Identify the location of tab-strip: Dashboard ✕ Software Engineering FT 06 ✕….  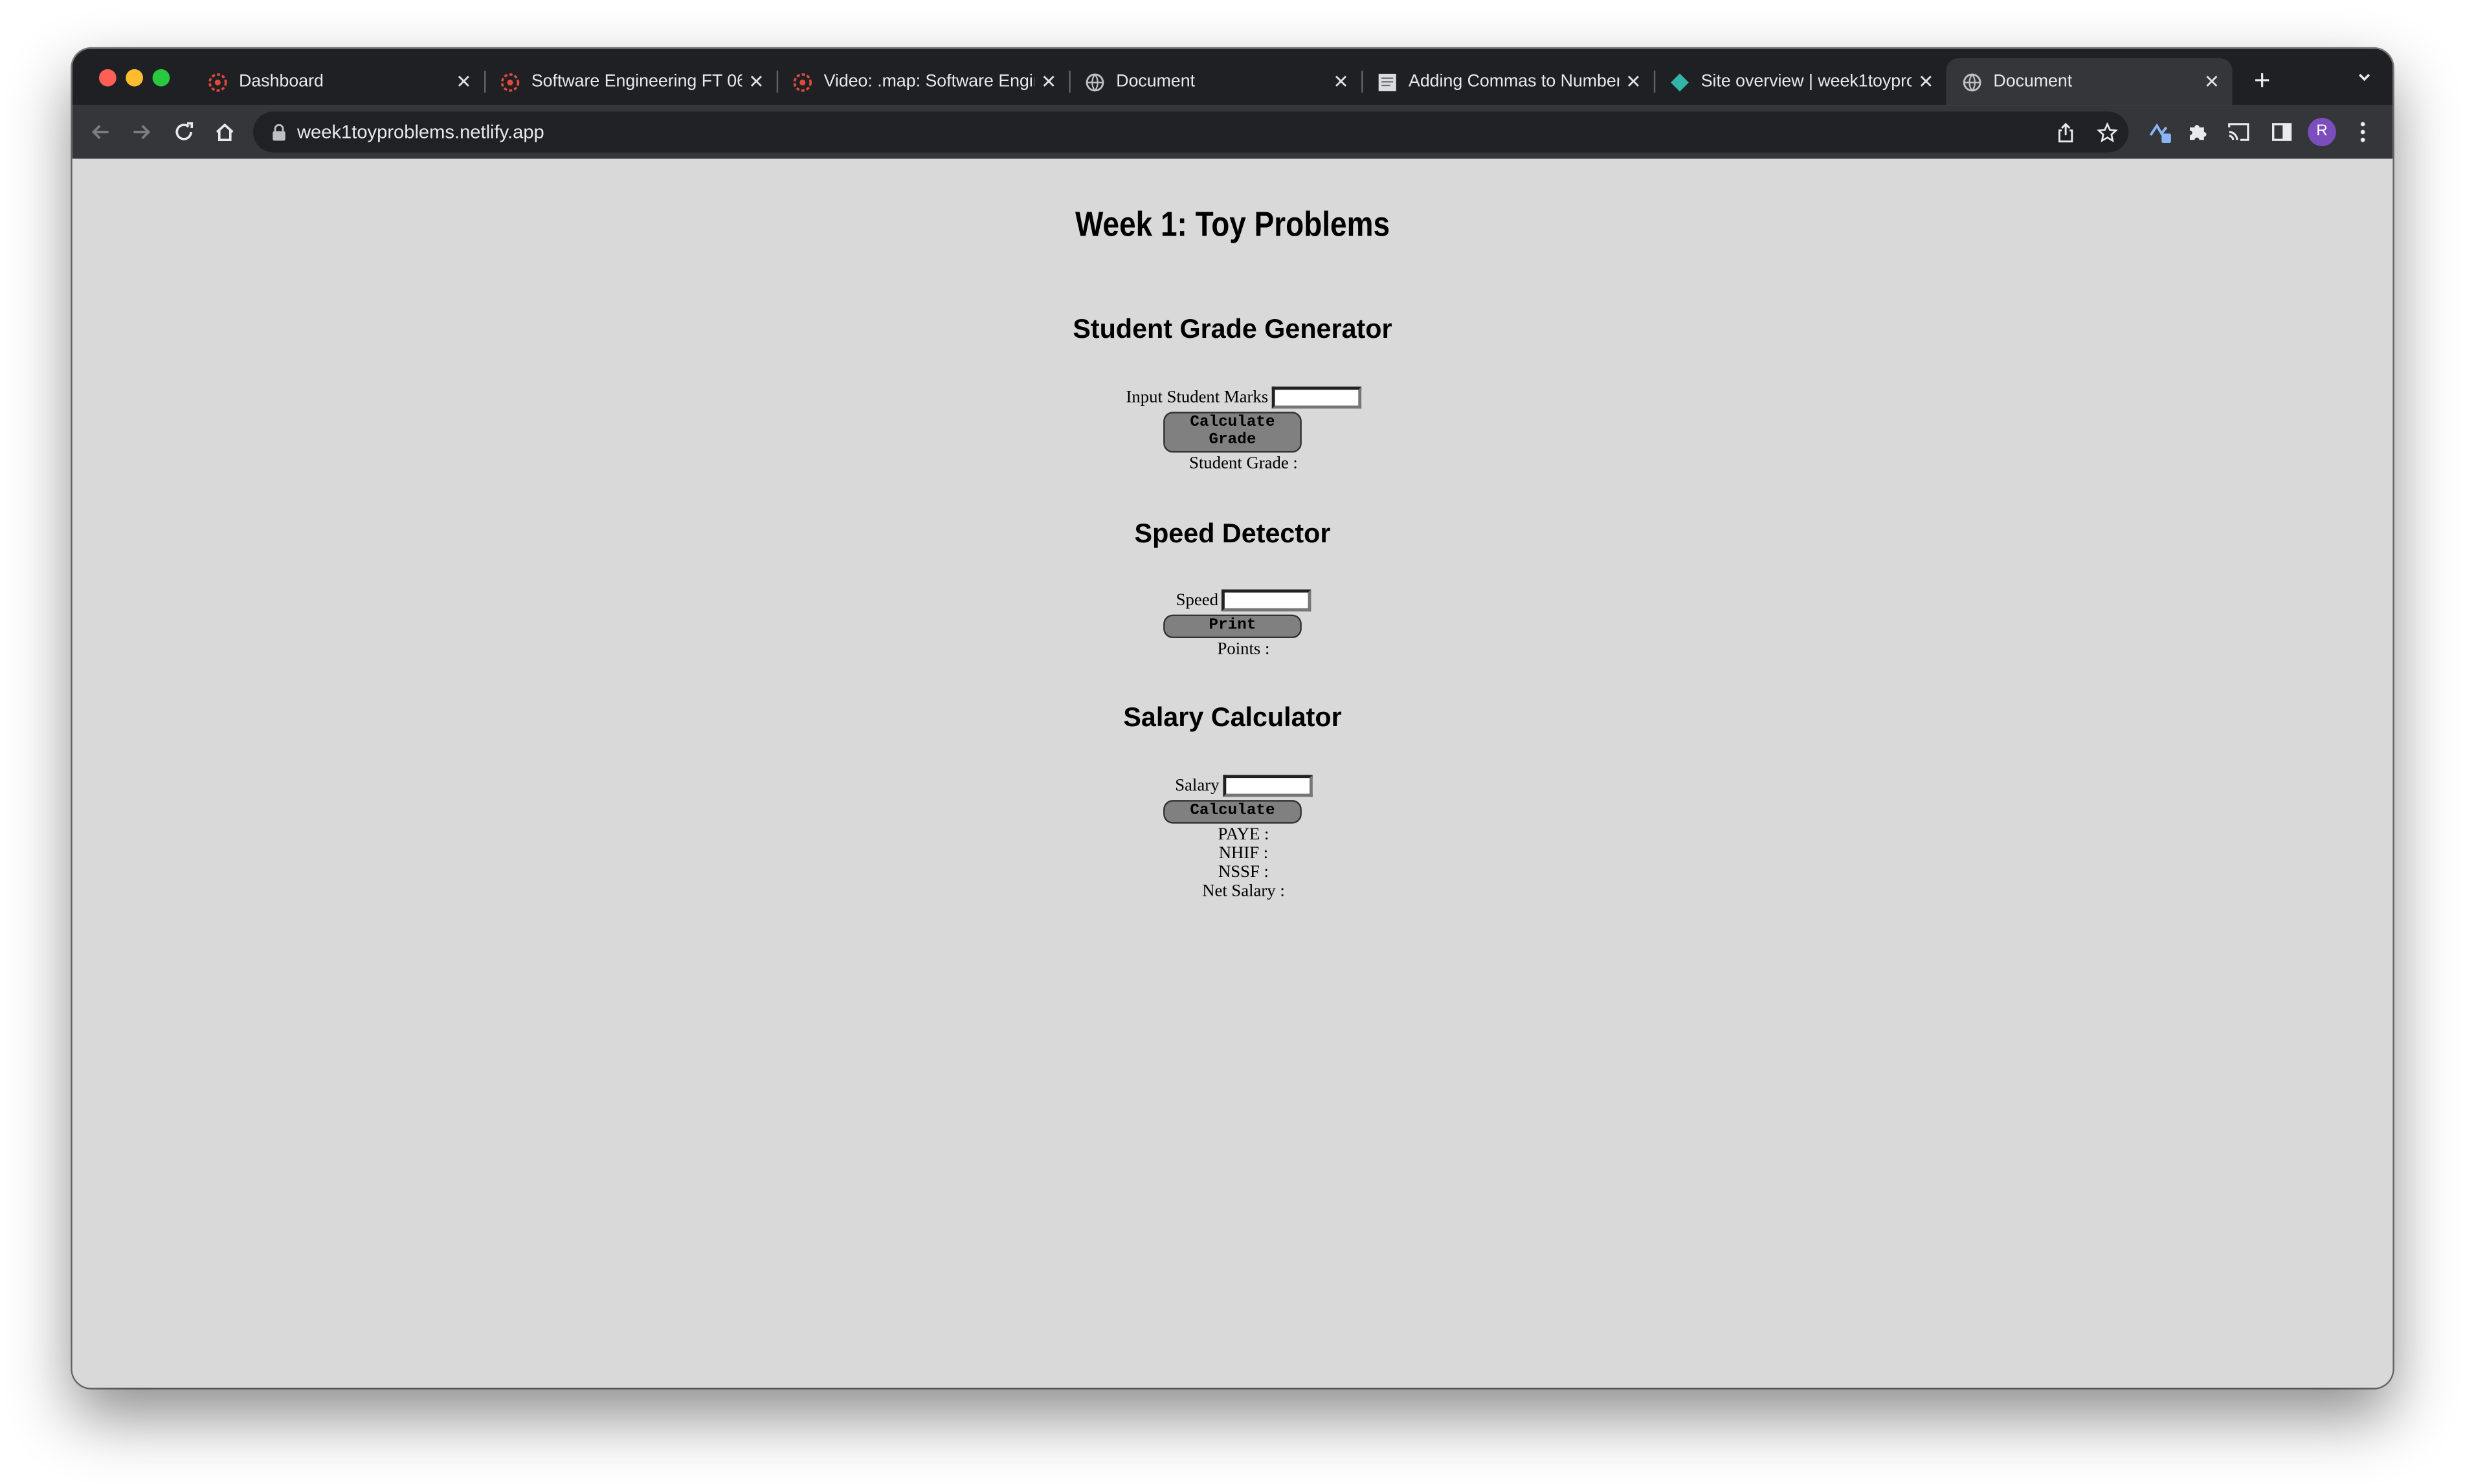
(1232, 77).